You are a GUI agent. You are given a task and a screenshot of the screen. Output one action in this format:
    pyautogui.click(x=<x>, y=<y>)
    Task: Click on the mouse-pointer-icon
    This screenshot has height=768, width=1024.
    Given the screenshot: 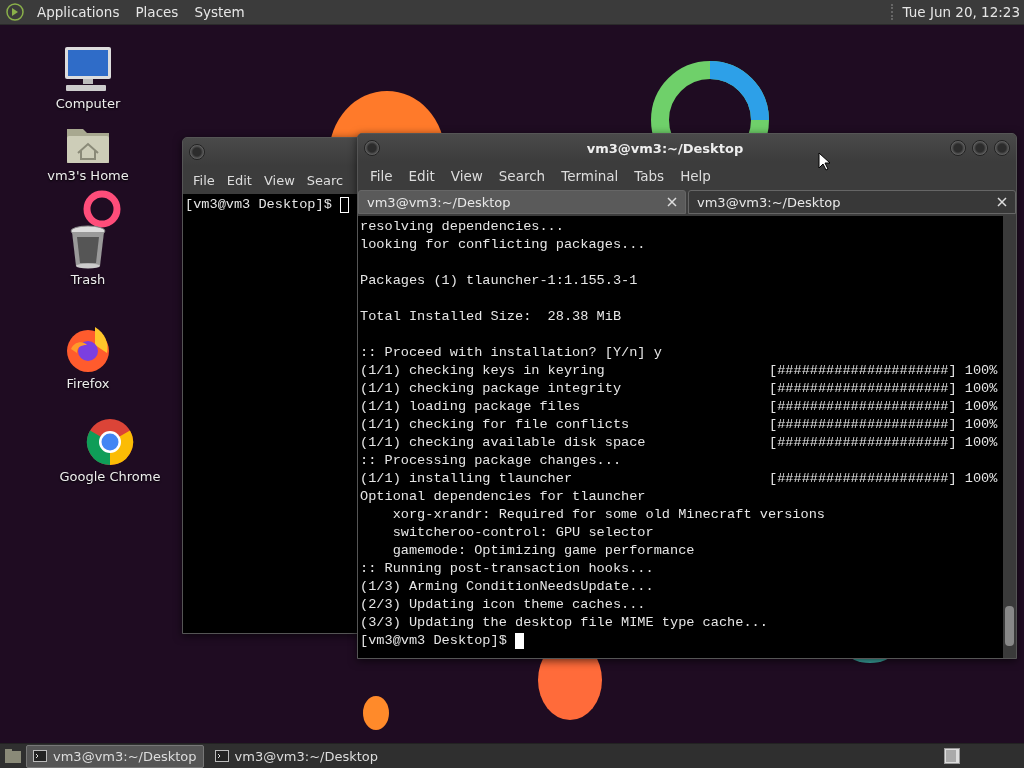 What is the action you would take?
    pyautogui.click(x=824, y=161)
    